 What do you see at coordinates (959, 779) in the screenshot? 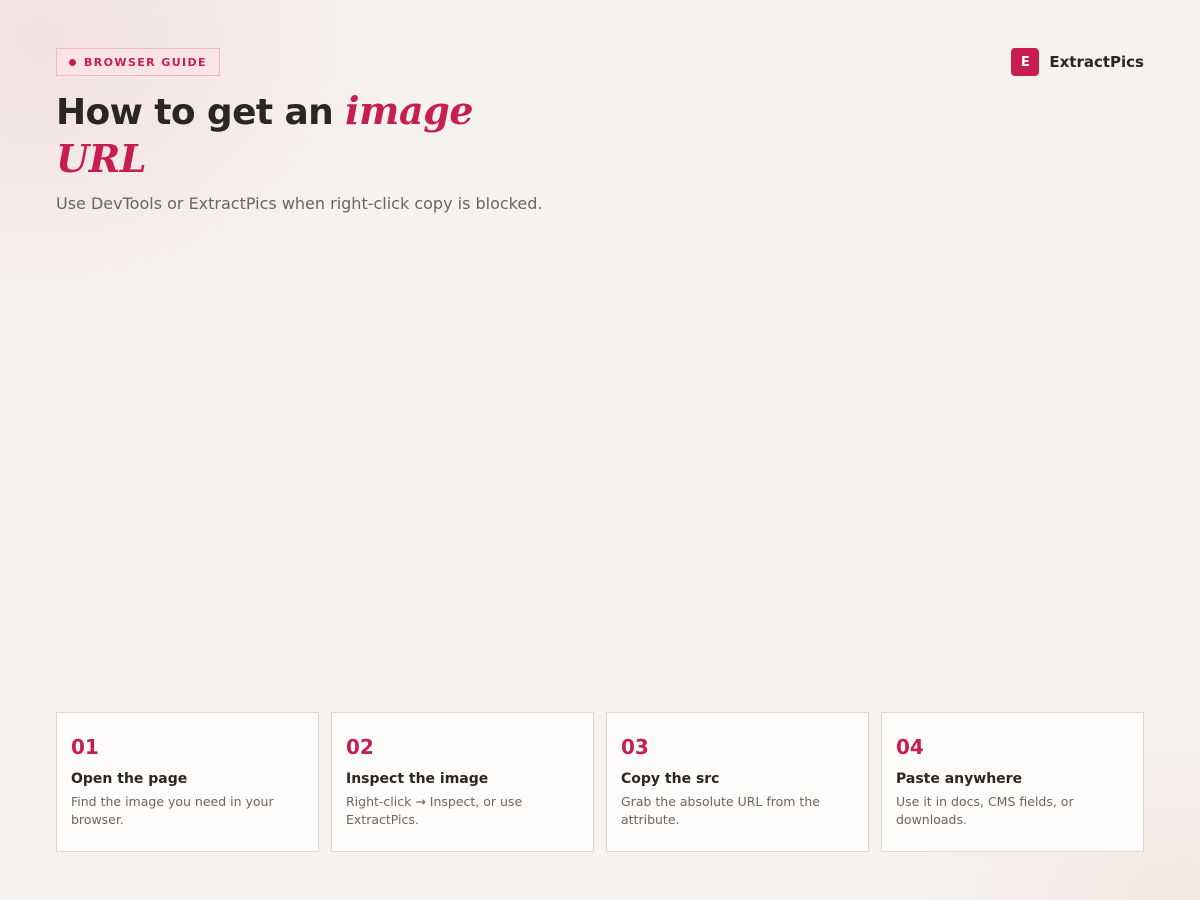
I see `step-title: Paste anywhere` at bounding box center [959, 779].